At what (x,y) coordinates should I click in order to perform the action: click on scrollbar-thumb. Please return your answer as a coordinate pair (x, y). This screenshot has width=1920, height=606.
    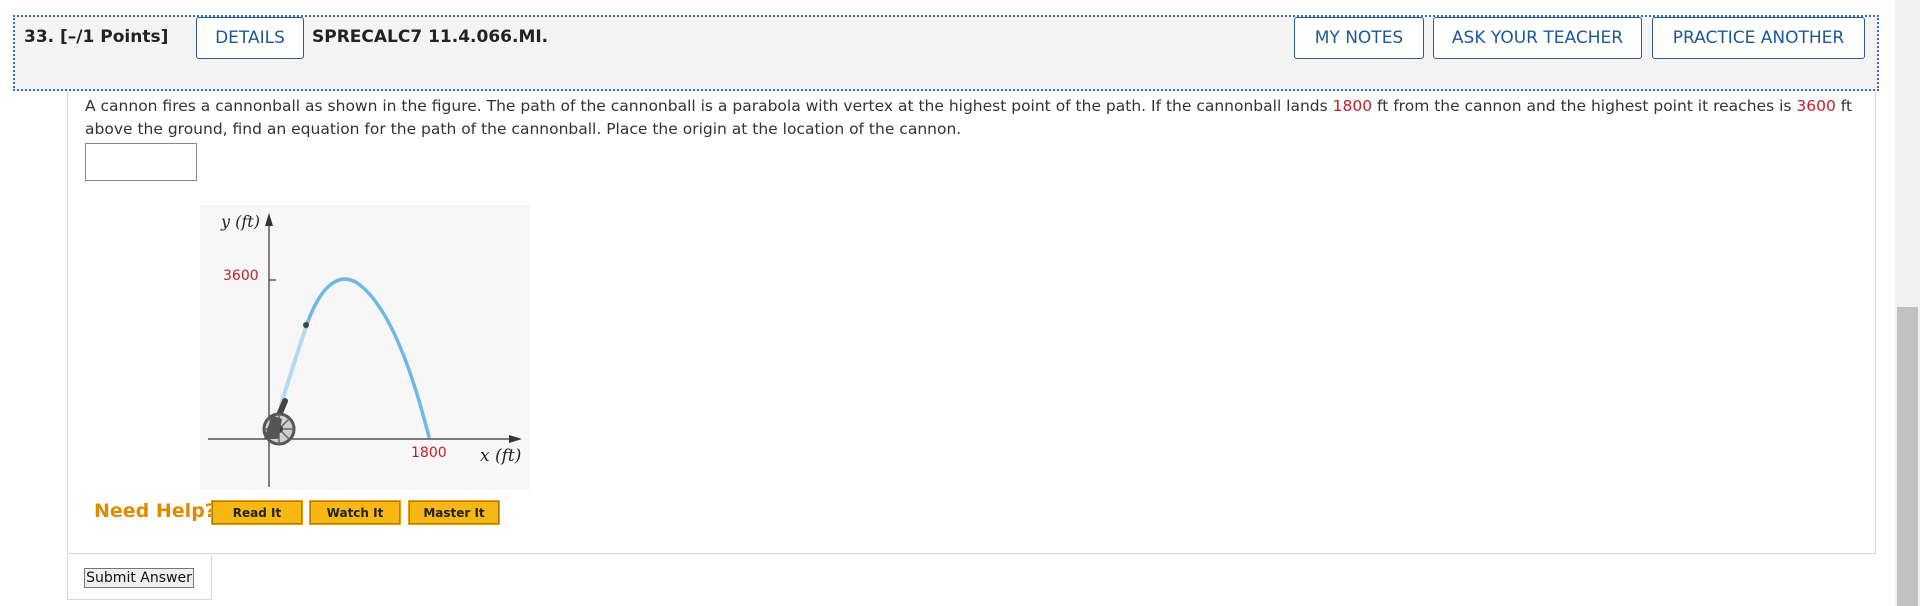
    Looking at the image, I should click on (1907, 456).